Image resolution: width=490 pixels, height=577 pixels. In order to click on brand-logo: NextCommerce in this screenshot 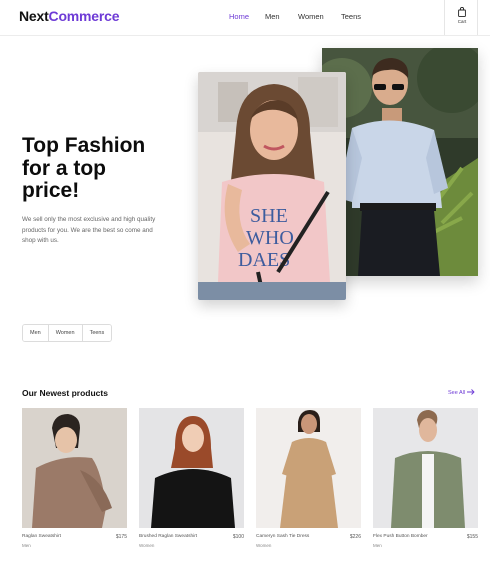, I will do `click(69, 16)`.